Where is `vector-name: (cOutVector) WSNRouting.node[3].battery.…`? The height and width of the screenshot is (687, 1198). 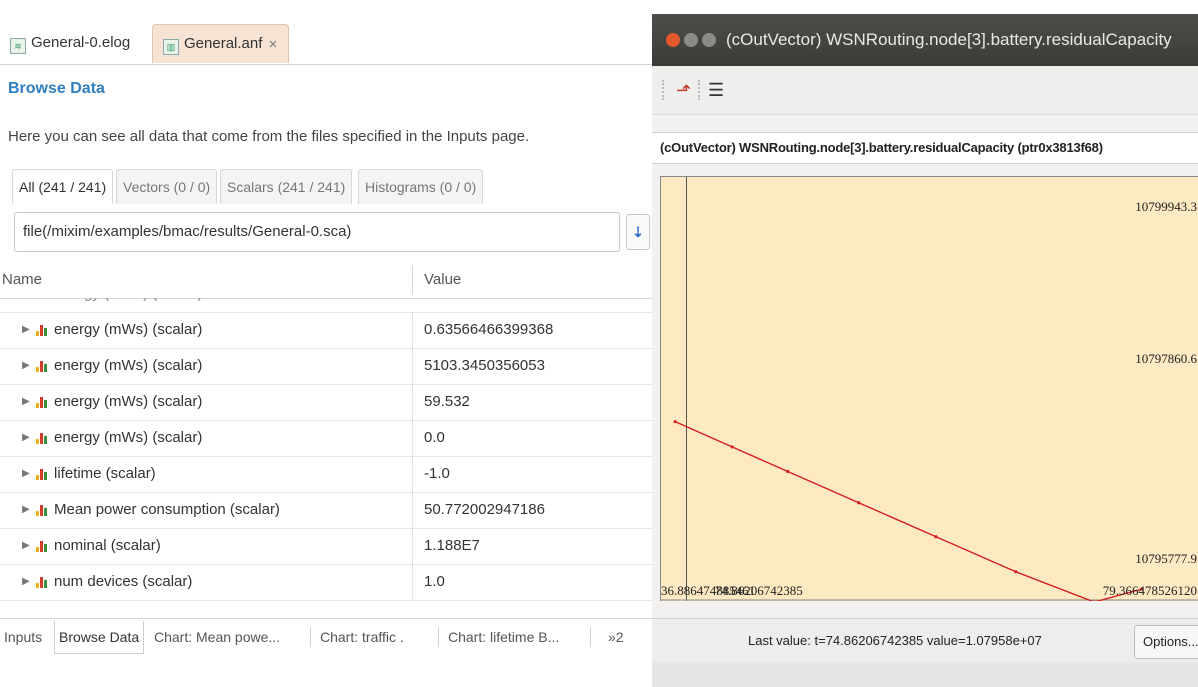 vector-name: (cOutVector) WSNRouting.node[3].battery.… is located at coordinates (881, 147).